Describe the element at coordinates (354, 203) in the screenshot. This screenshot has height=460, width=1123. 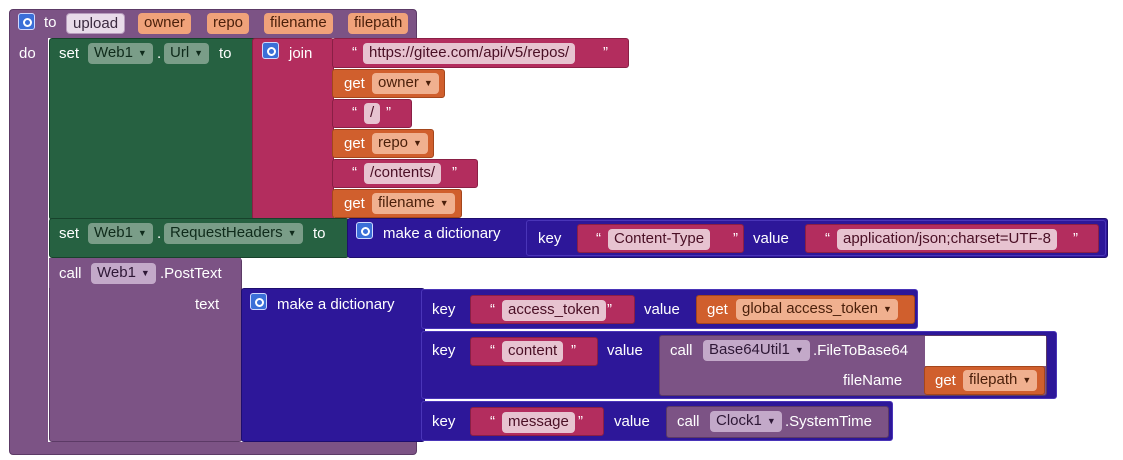
I see `get-filename-label: get` at that location.